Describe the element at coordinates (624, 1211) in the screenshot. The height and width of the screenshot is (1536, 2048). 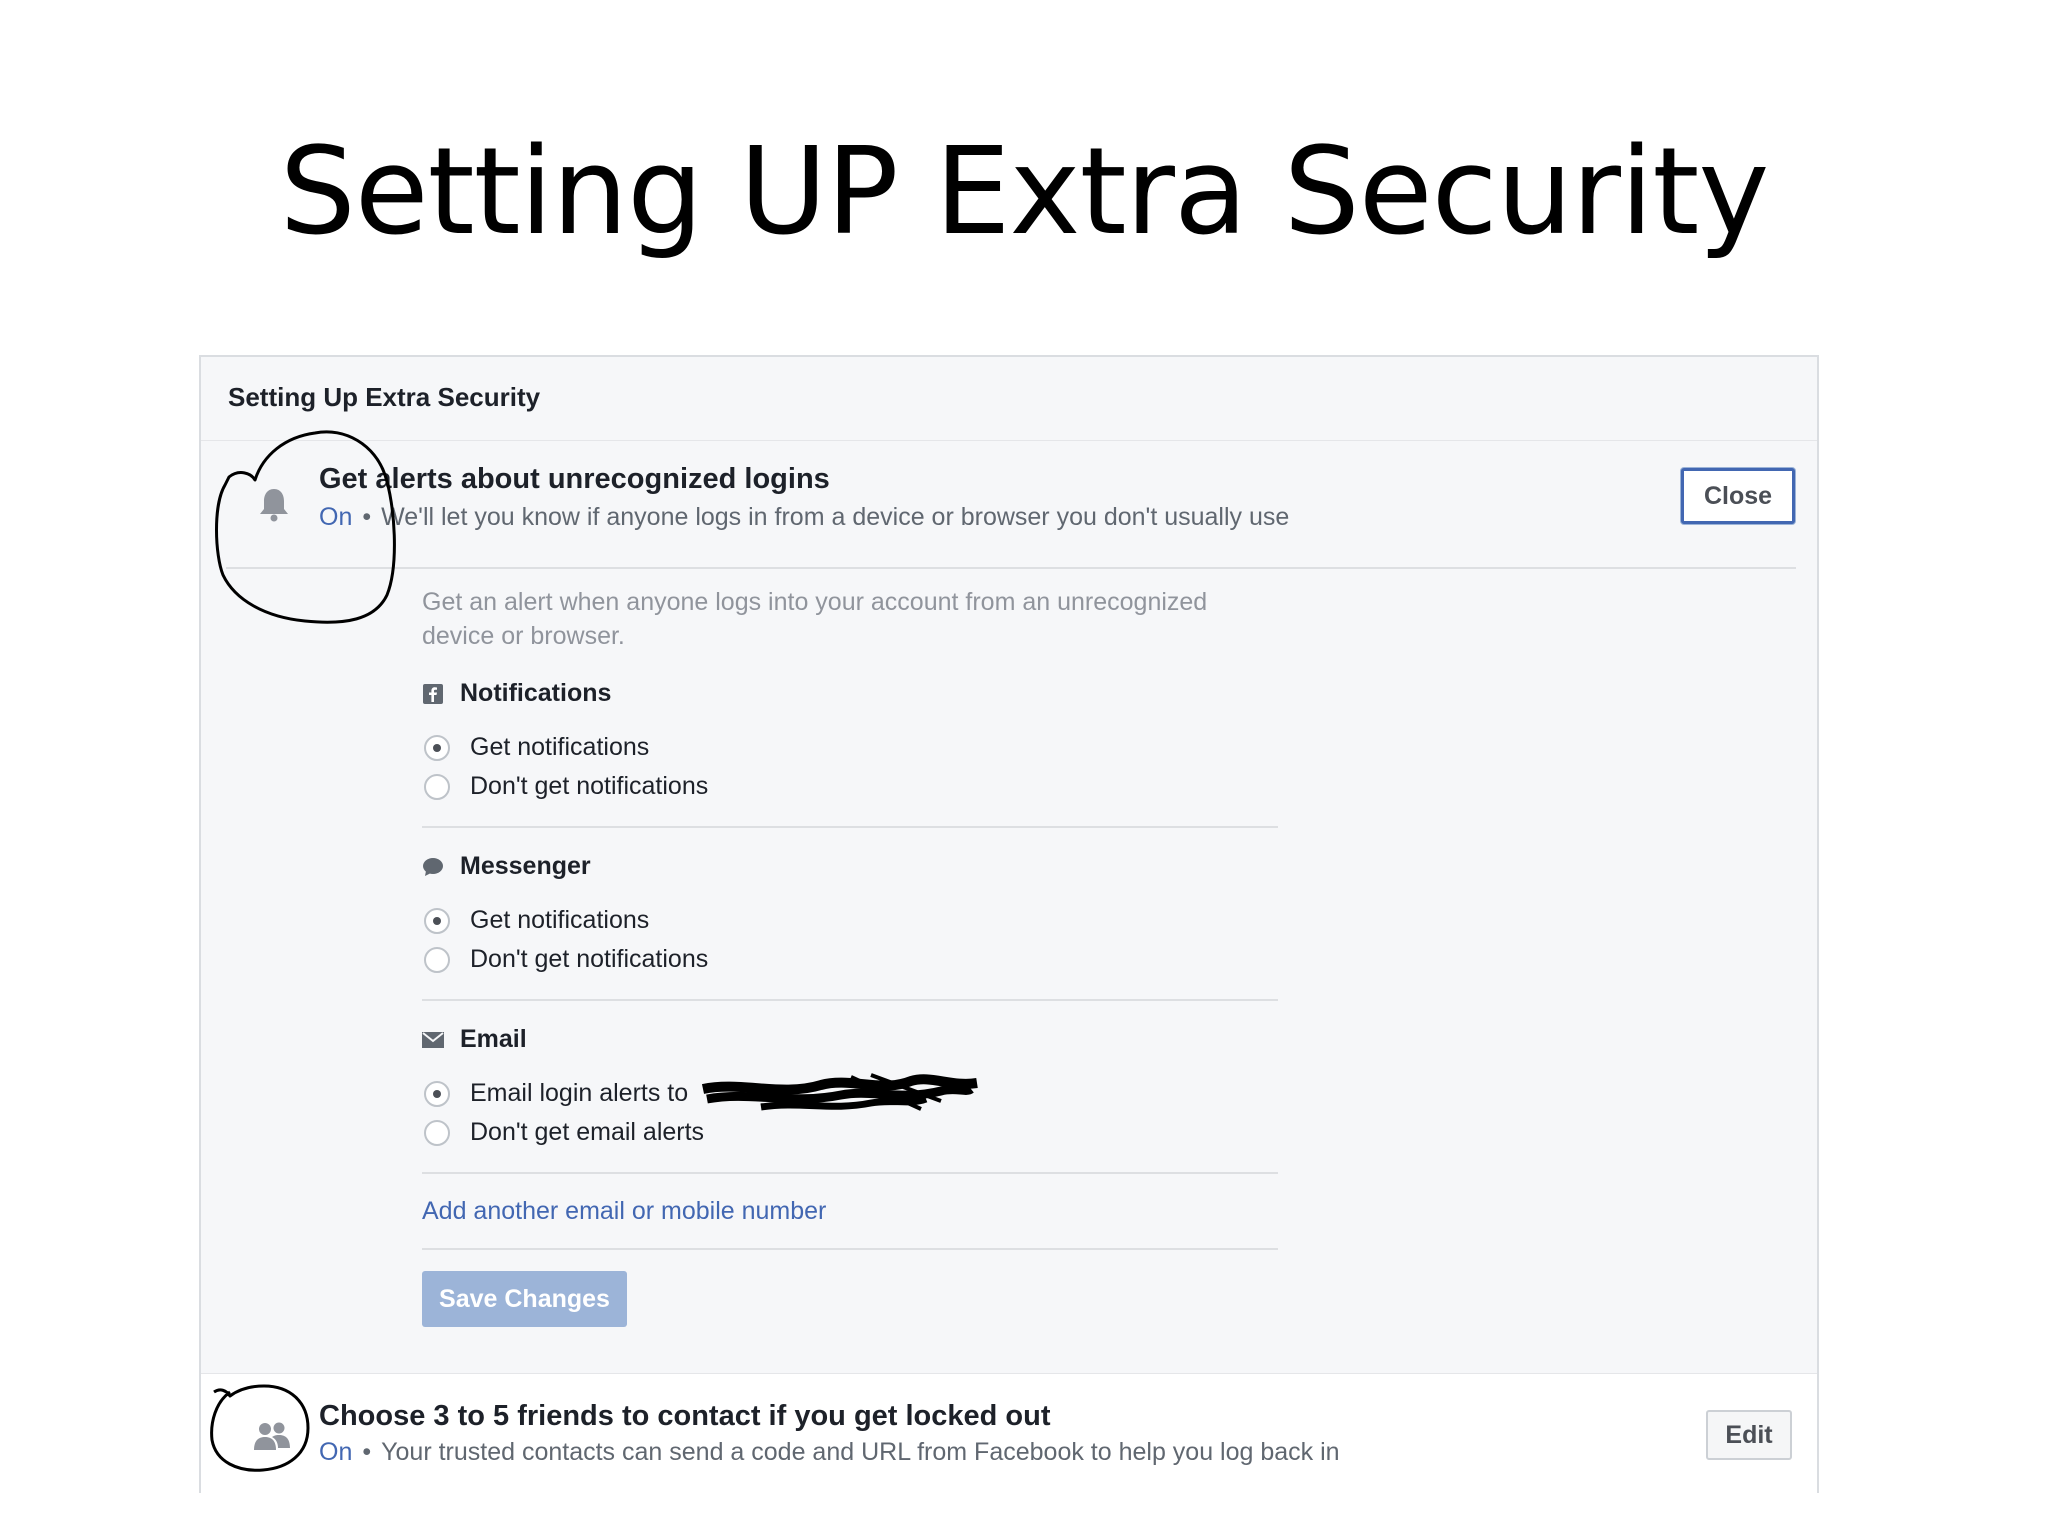
I see `add-contact-link: Add another email or mobile number` at that location.